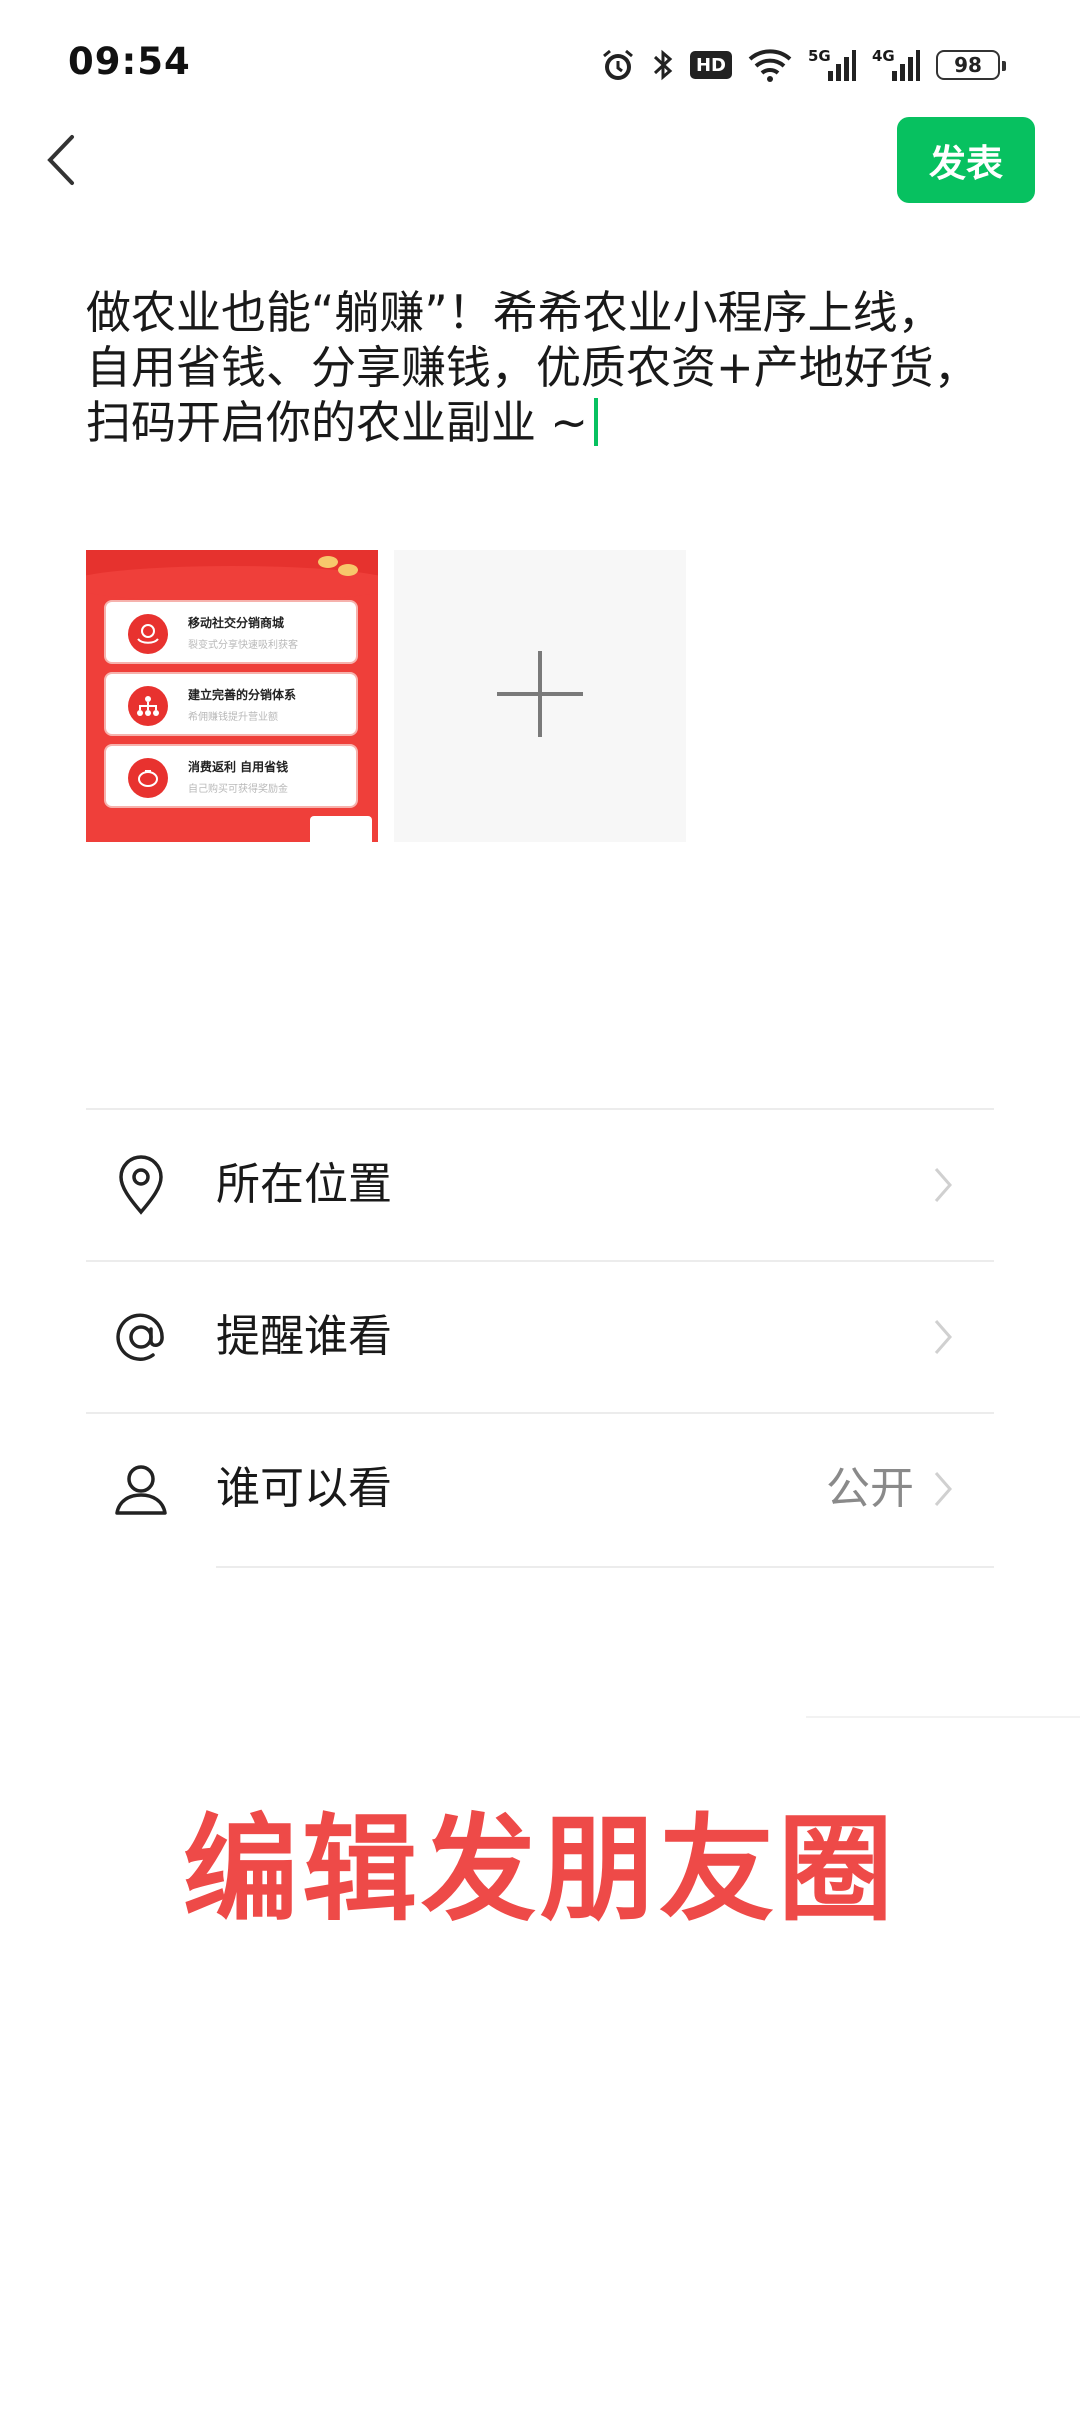 The width and height of the screenshot is (1080, 2414). I want to click on plus-icon, so click(540, 696).